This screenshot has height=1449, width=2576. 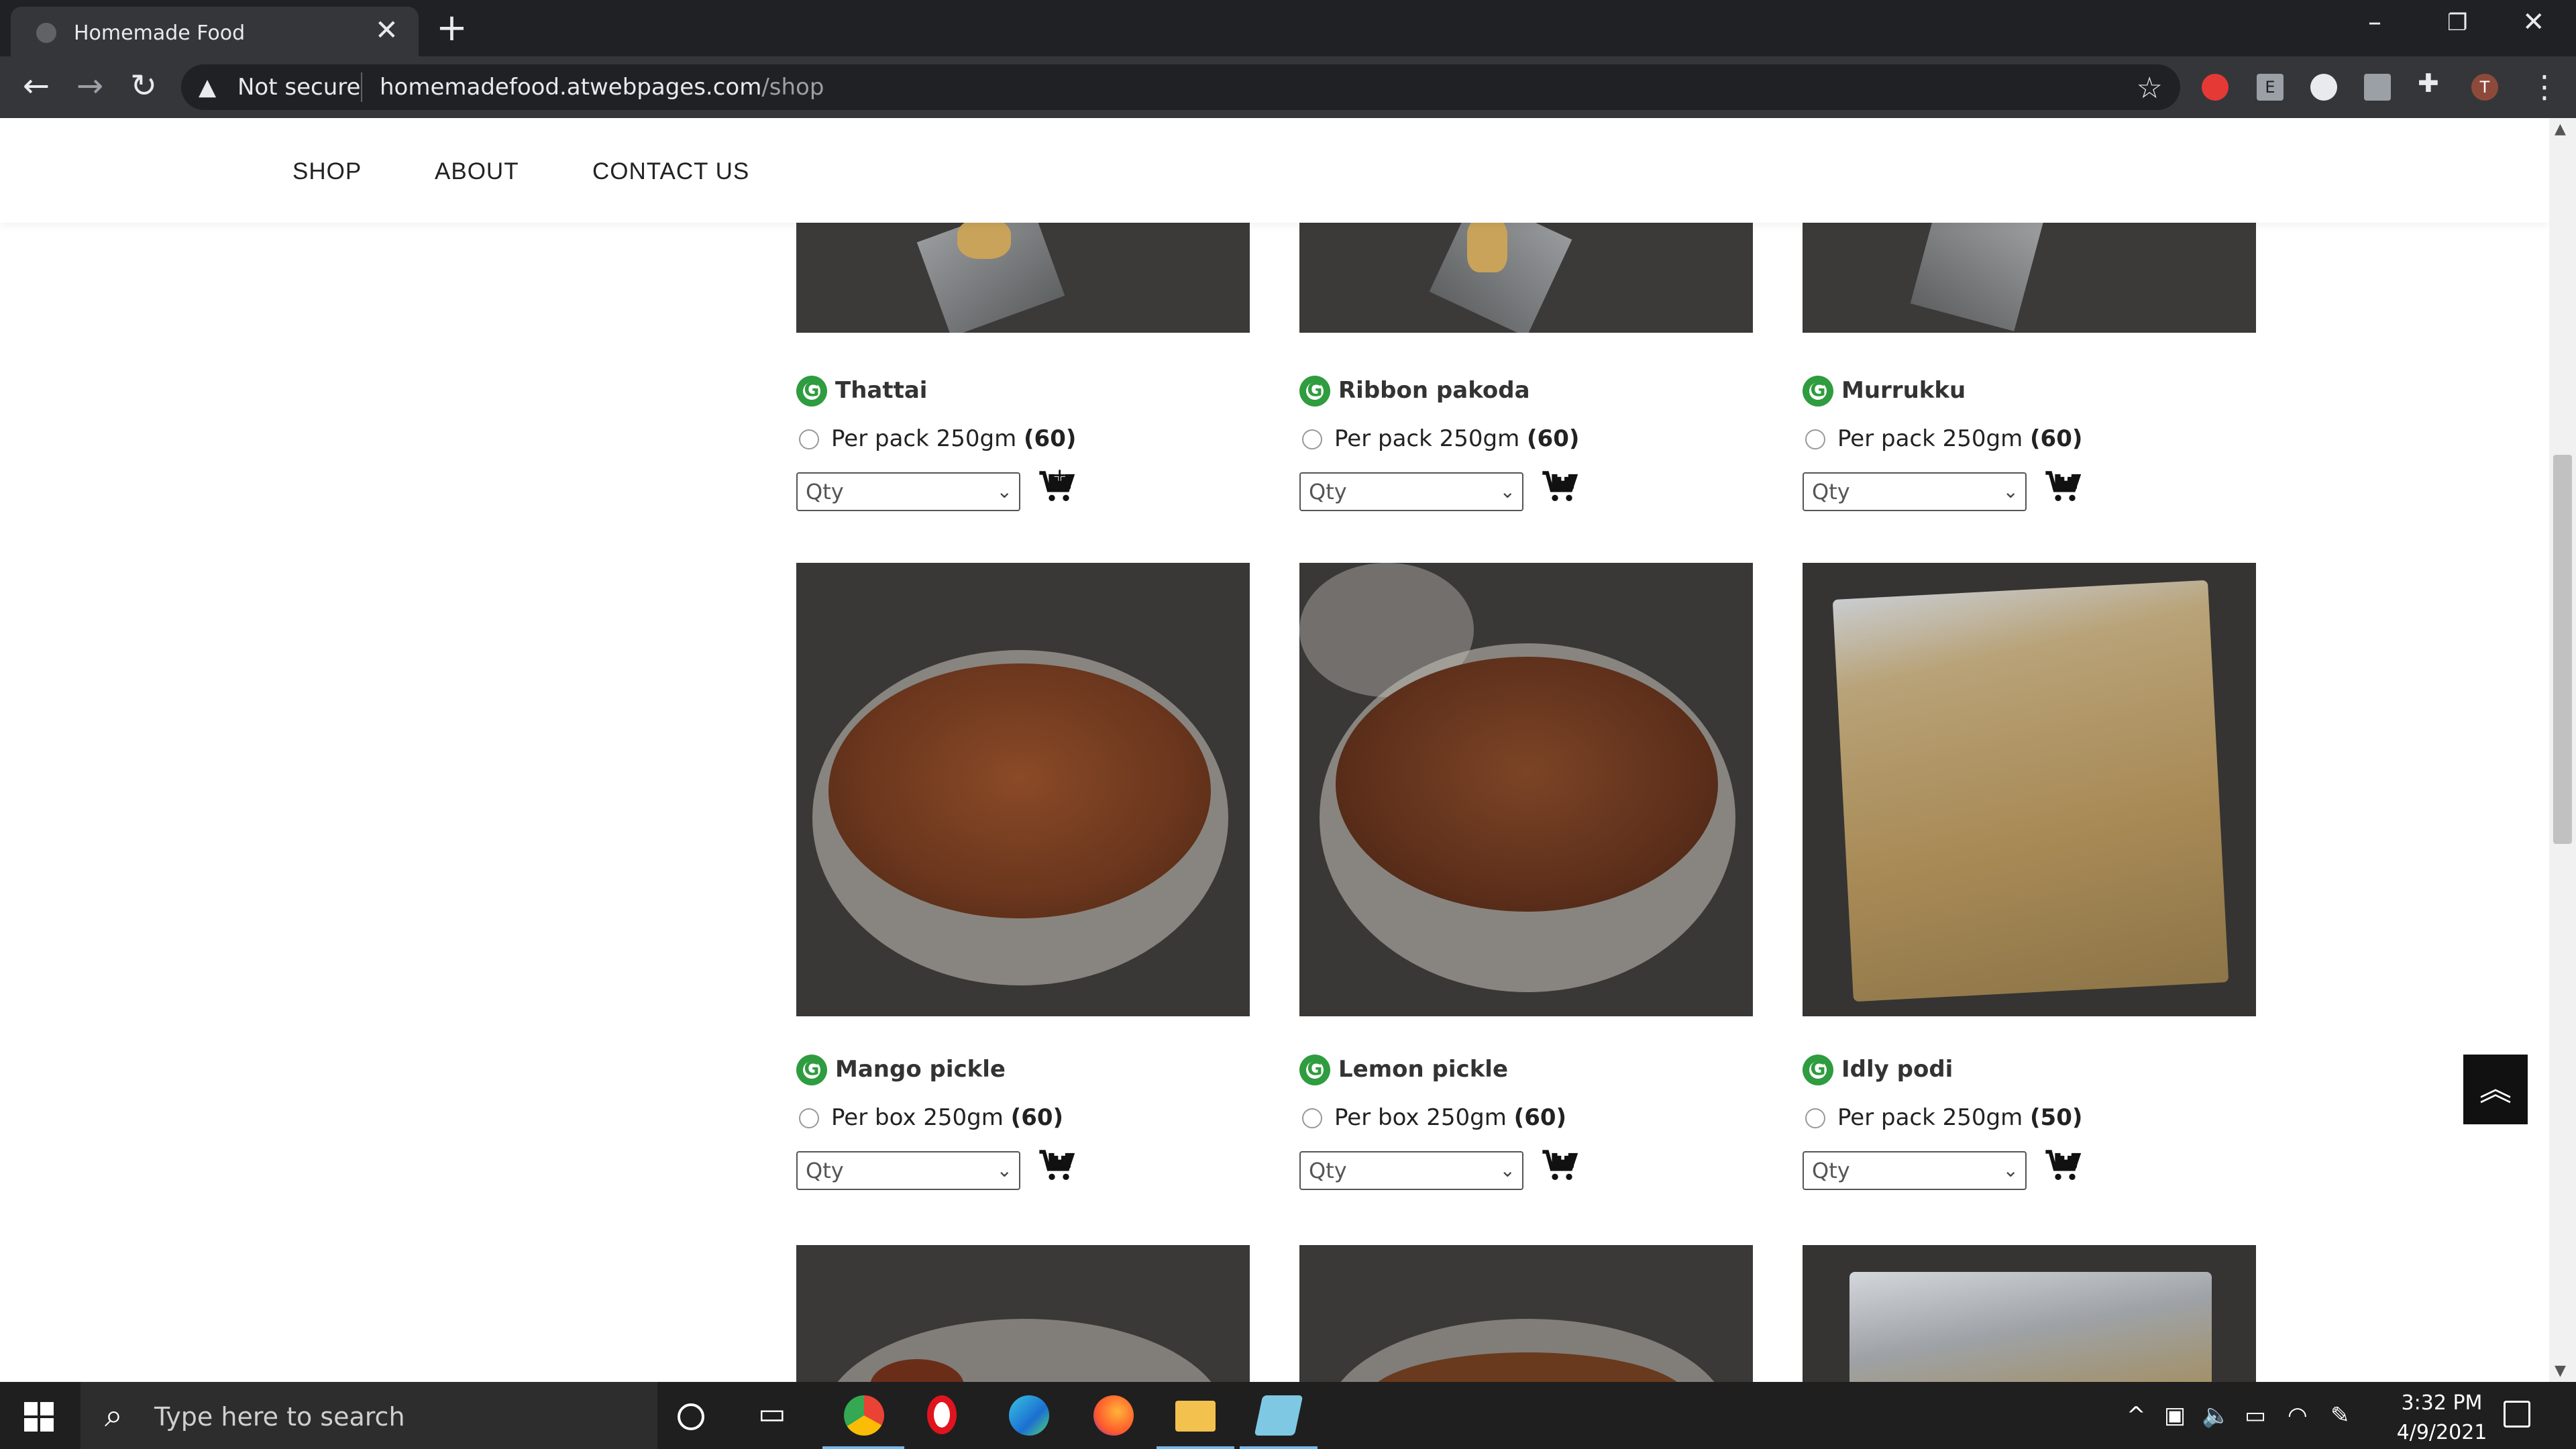 What do you see at coordinates (670, 171) in the screenshot?
I see `nav-link-contact: CONTACT US` at bounding box center [670, 171].